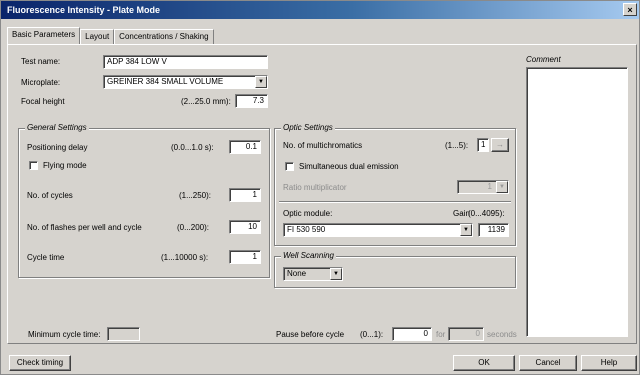  I want to click on multichromatics-range: (1...5):, so click(457, 145).